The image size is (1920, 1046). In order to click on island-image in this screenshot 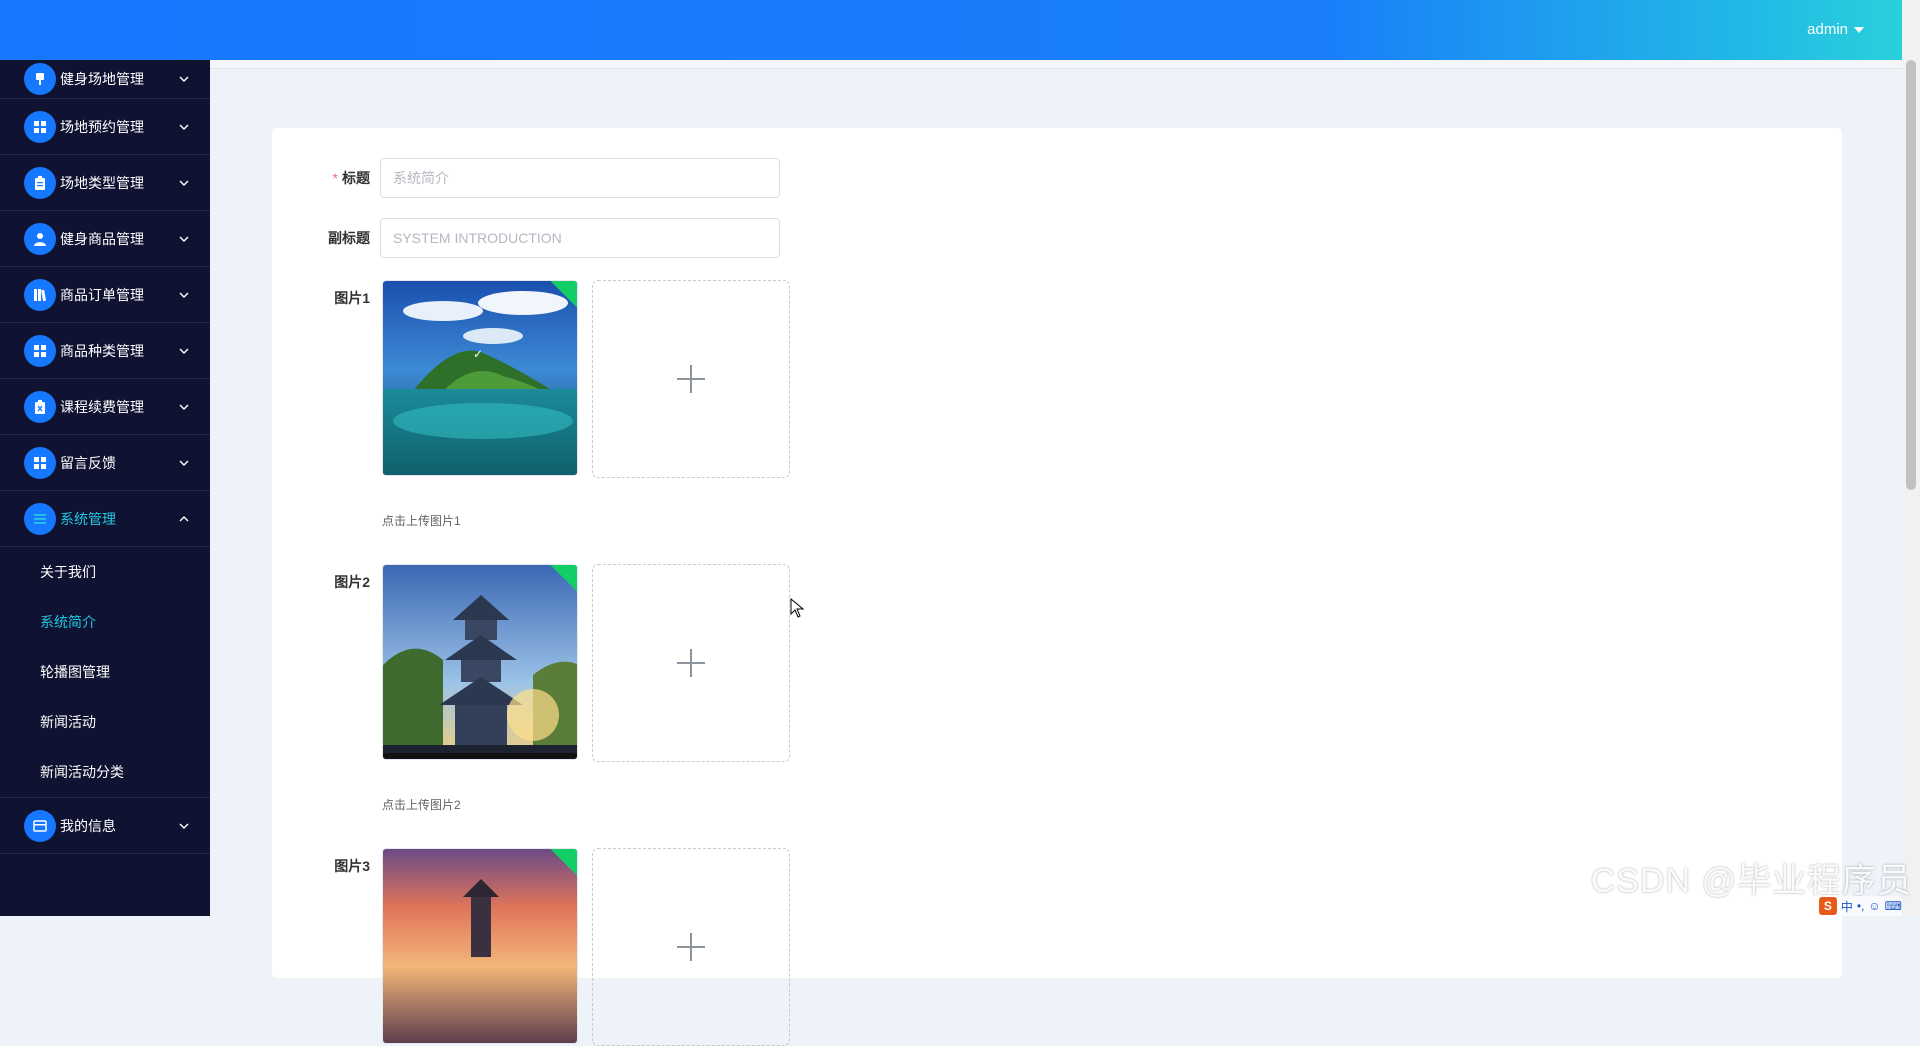, I will do `click(480, 378)`.